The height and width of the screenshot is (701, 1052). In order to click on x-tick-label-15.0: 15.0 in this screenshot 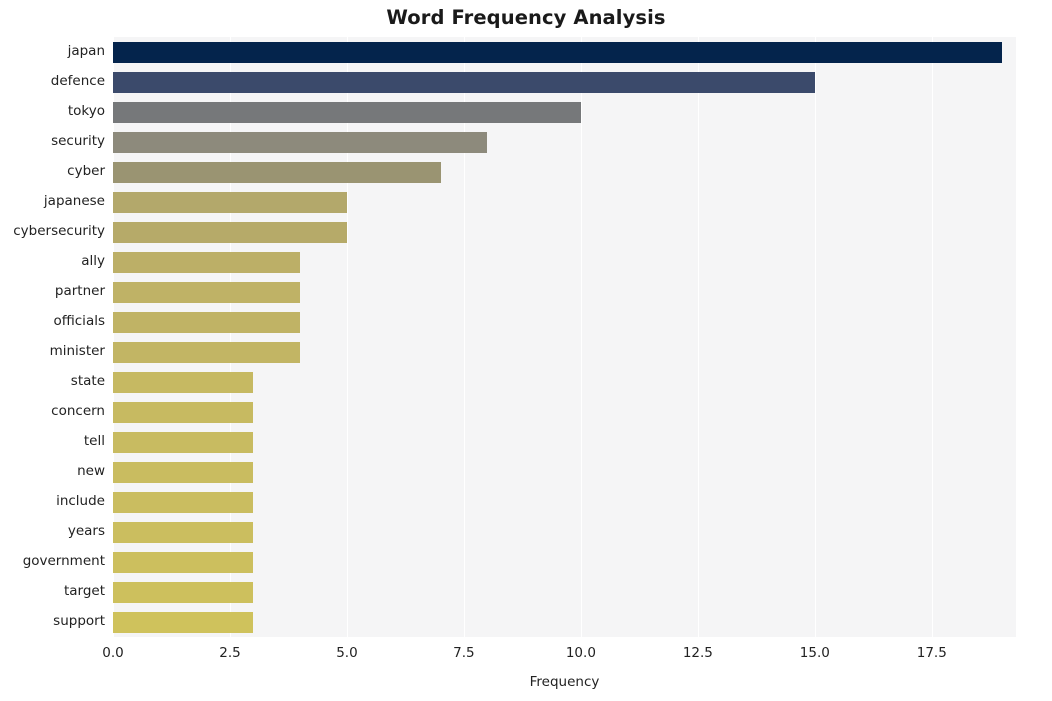, I will do `click(814, 653)`.